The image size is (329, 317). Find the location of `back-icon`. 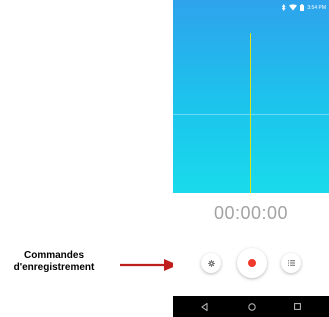

back-icon is located at coordinates (204, 306).